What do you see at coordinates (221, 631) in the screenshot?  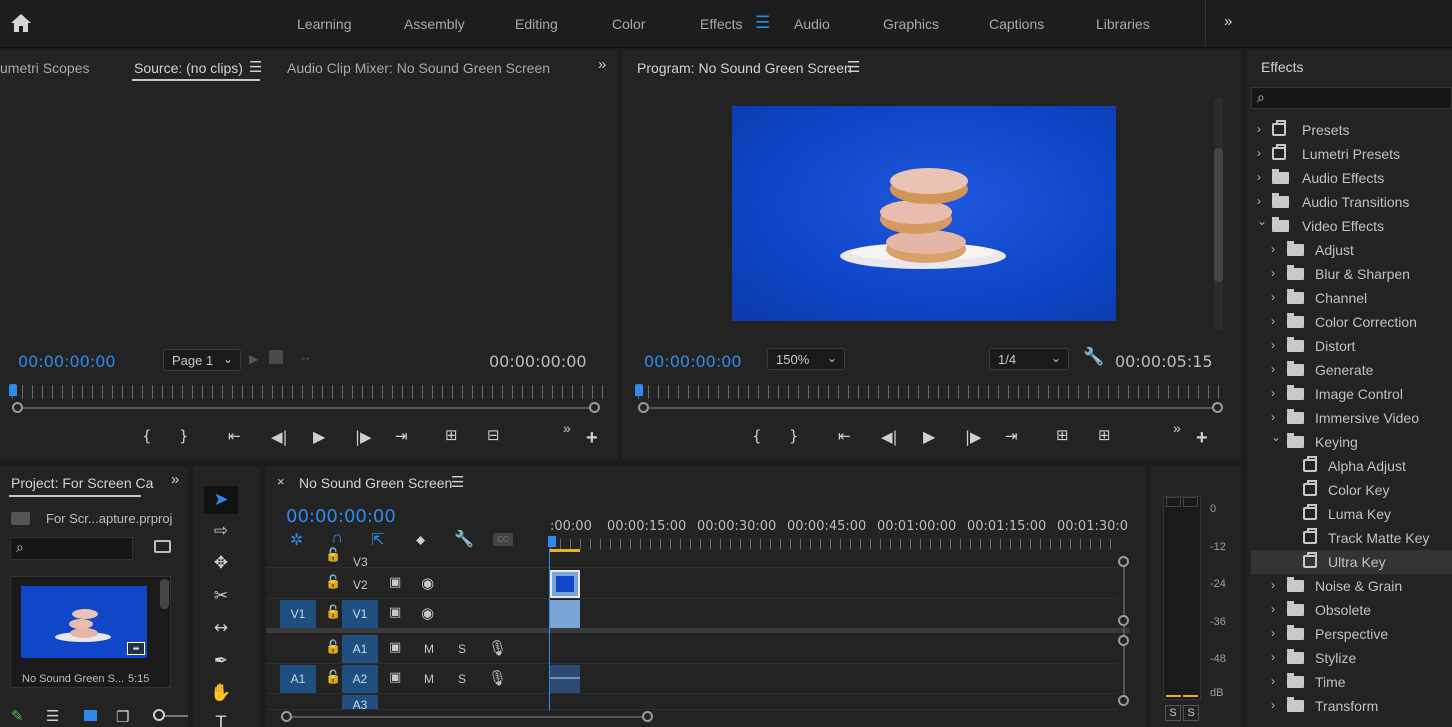 I see `slip-tool-icon: ↔` at bounding box center [221, 631].